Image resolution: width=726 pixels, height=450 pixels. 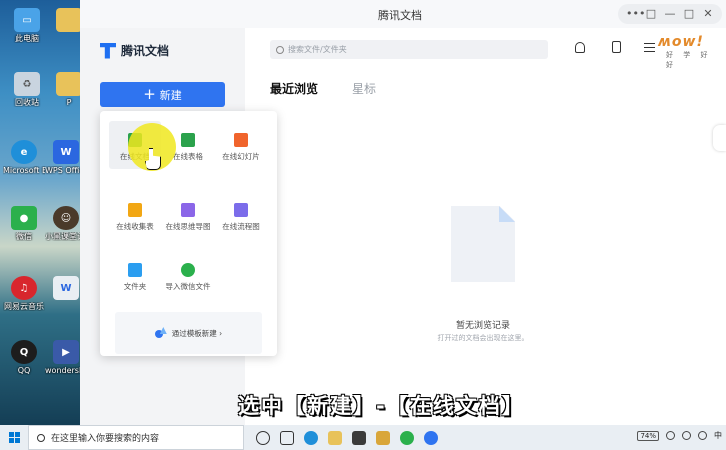 I want to click on desktop-icon-pc: ▭ 此电脑, so click(x=27, y=25).